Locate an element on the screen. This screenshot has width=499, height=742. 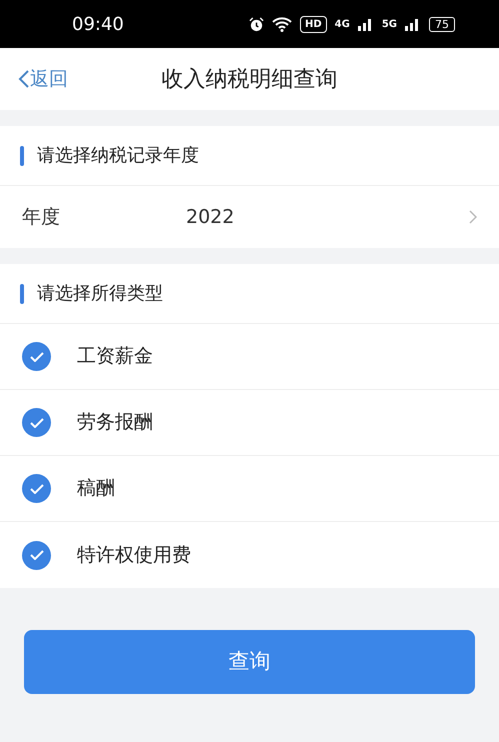
battery-level: 75 is located at coordinates (442, 24).